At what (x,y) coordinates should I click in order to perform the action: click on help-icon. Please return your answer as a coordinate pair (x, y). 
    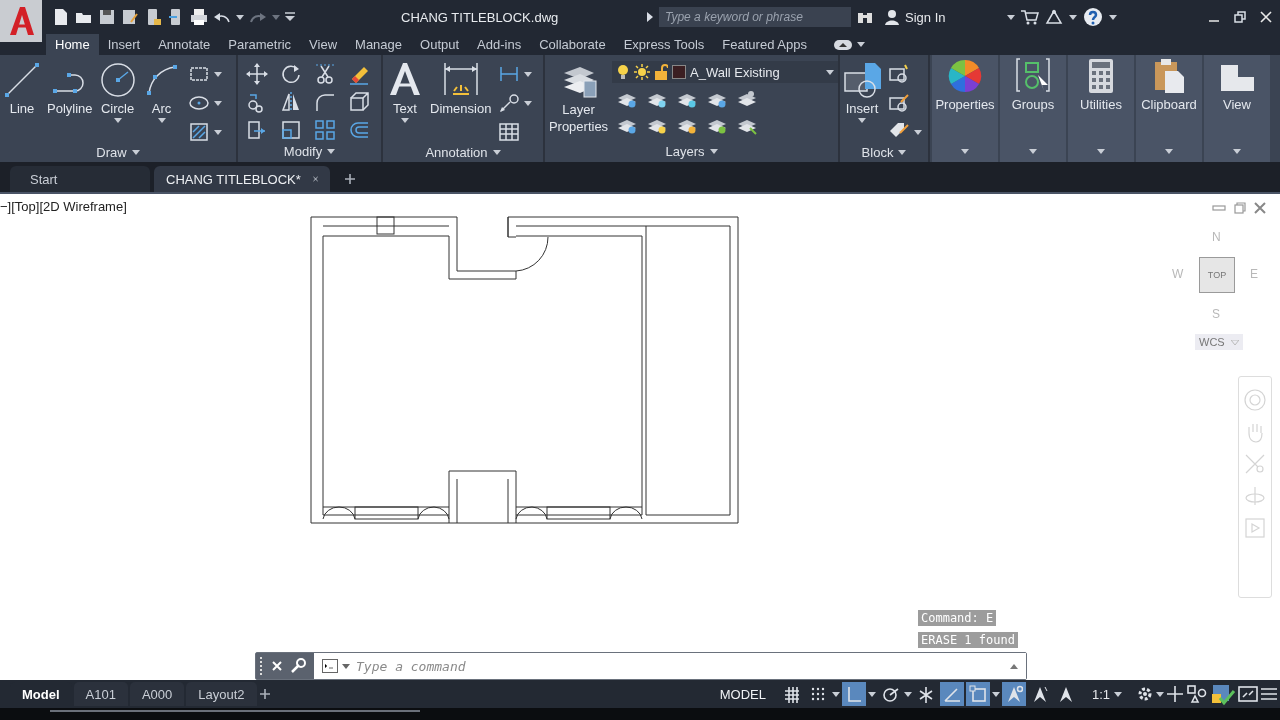
    Looking at the image, I should click on (1093, 17).